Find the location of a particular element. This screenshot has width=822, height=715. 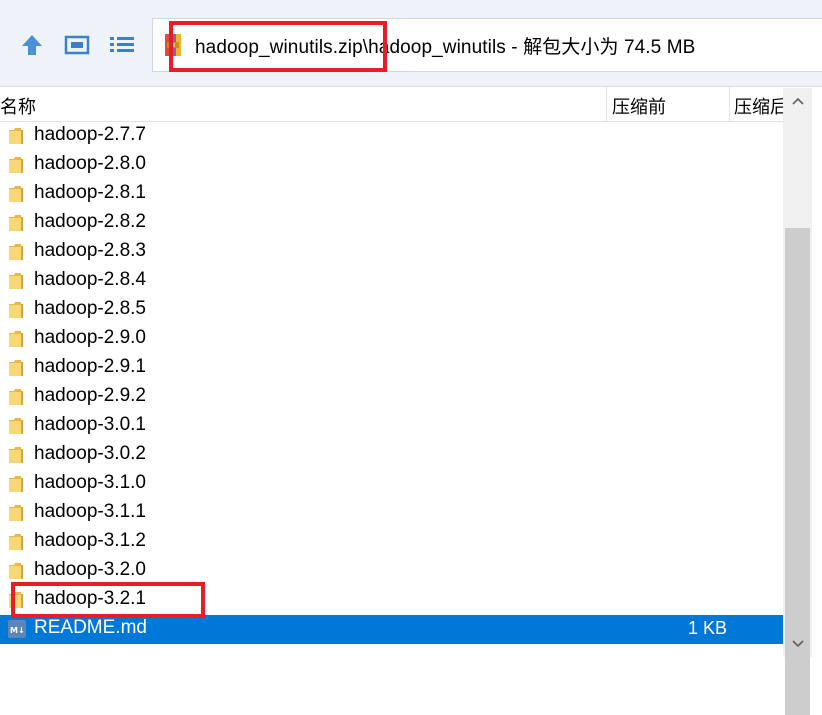

file-size: 1 KB is located at coordinates (707, 628).